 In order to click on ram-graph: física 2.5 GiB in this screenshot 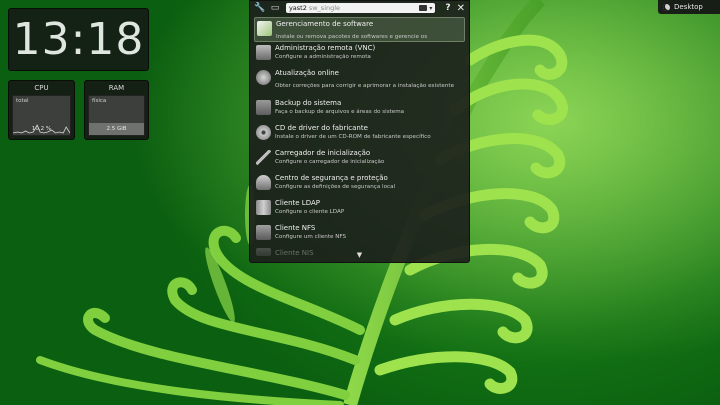, I will do `click(116, 115)`.